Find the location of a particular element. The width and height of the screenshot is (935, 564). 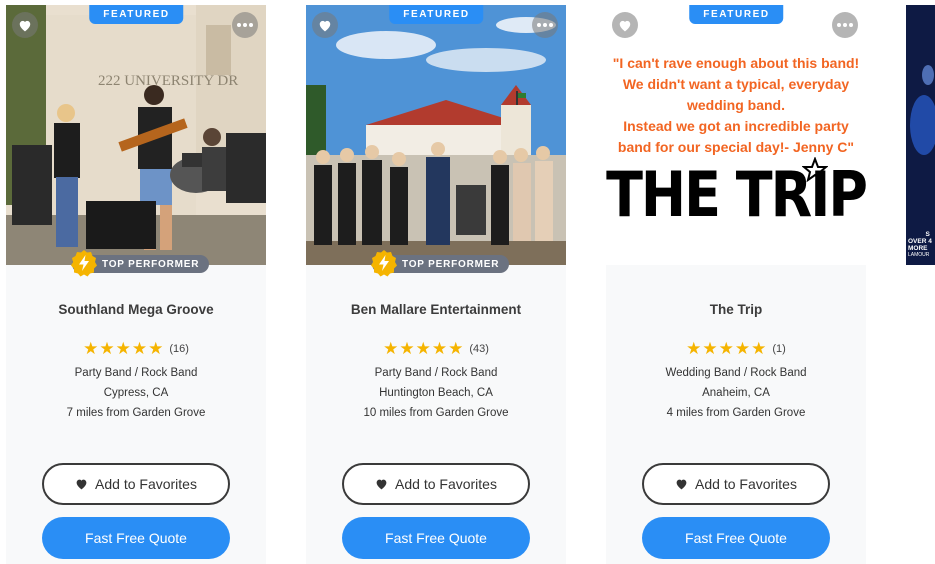

review-count: (1) is located at coordinates (779, 349).